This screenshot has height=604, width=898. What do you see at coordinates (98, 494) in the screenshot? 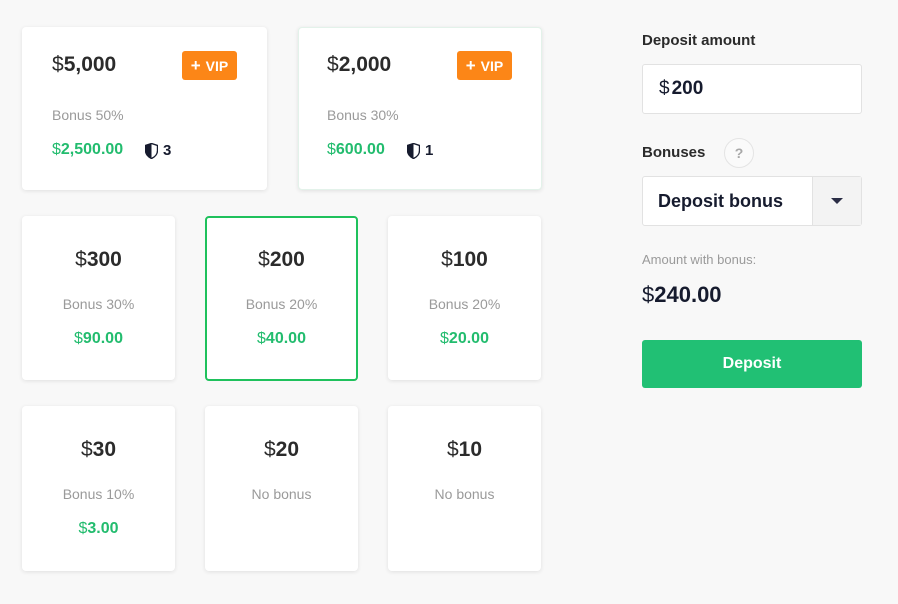
I see `bonus-label: Bonus 10%` at bounding box center [98, 494].